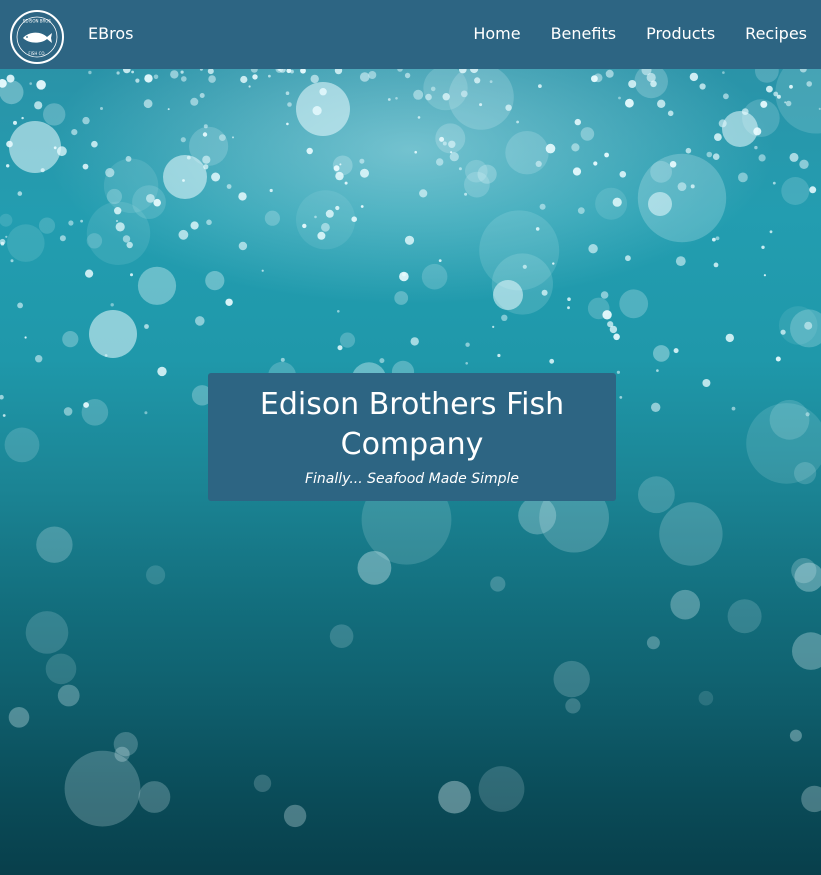  Describe the element at coordinates (412, 424) in the screenshot. I see `hero-title: Edison Brothers Fish Company` at that location.